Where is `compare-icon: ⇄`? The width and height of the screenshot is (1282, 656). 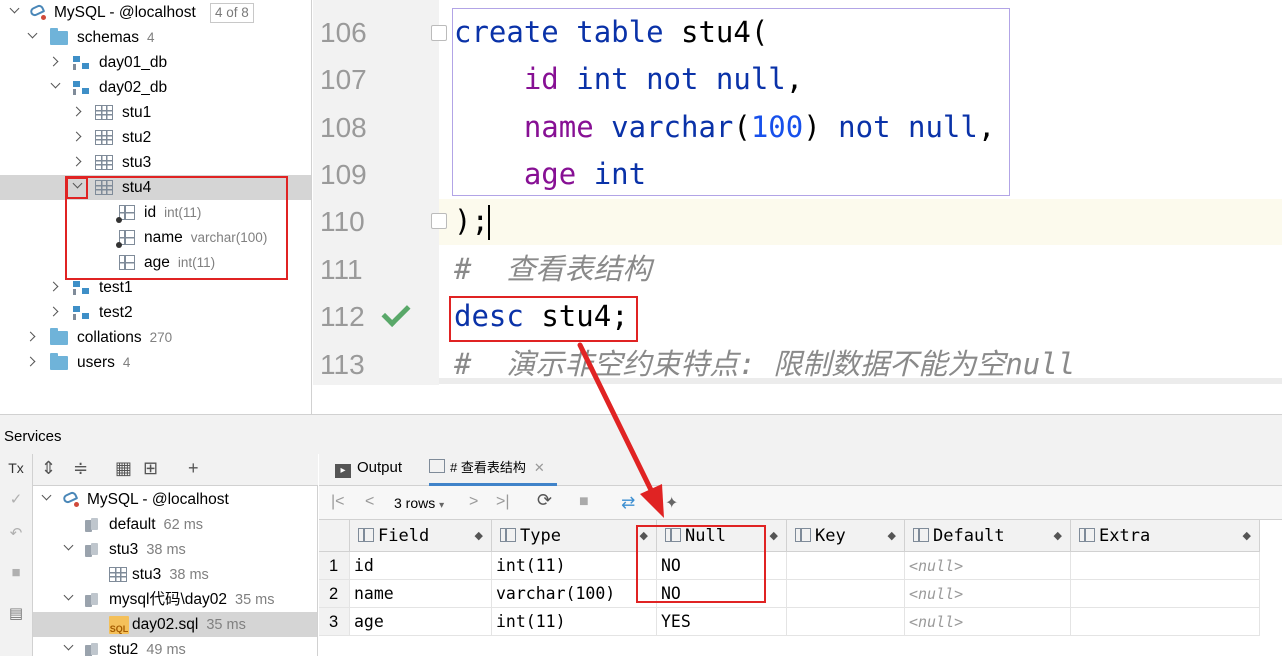
compare-icon: ⇄ is located at coordinates (628, 503).